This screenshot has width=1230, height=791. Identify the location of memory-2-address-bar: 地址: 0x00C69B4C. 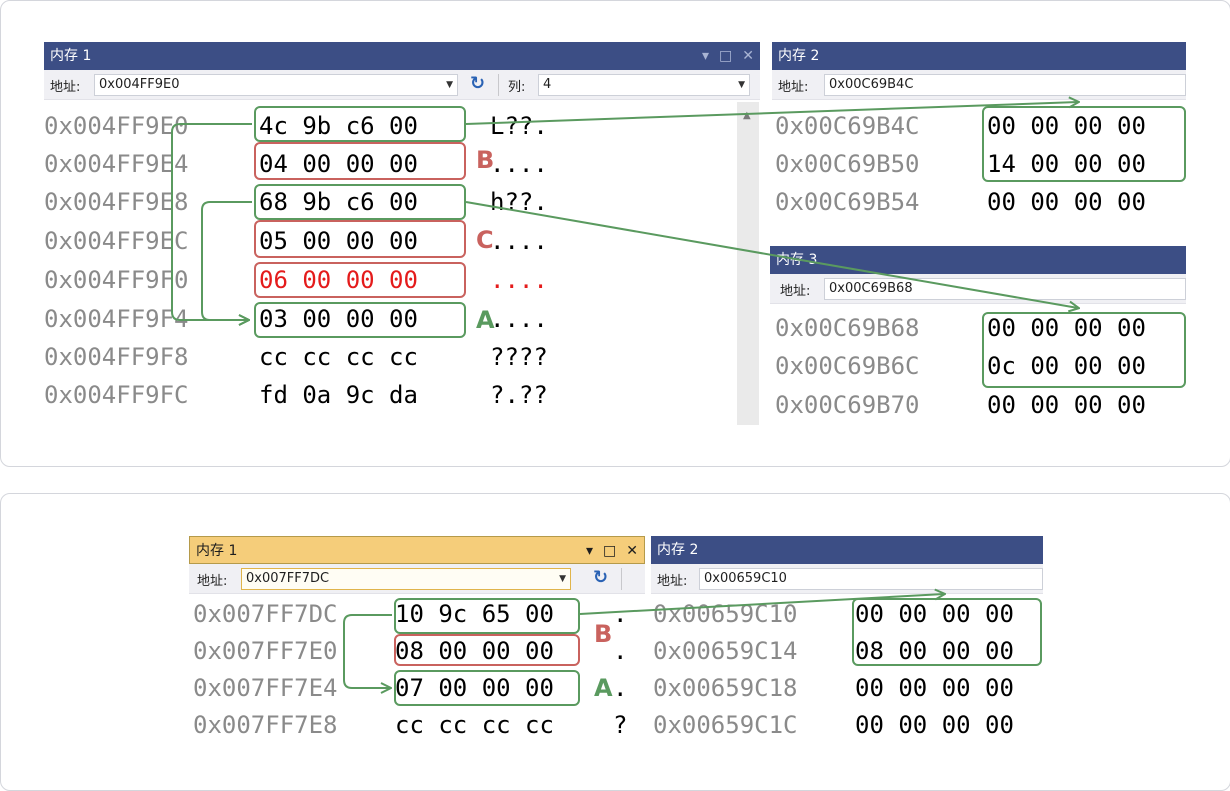
(979, 85).